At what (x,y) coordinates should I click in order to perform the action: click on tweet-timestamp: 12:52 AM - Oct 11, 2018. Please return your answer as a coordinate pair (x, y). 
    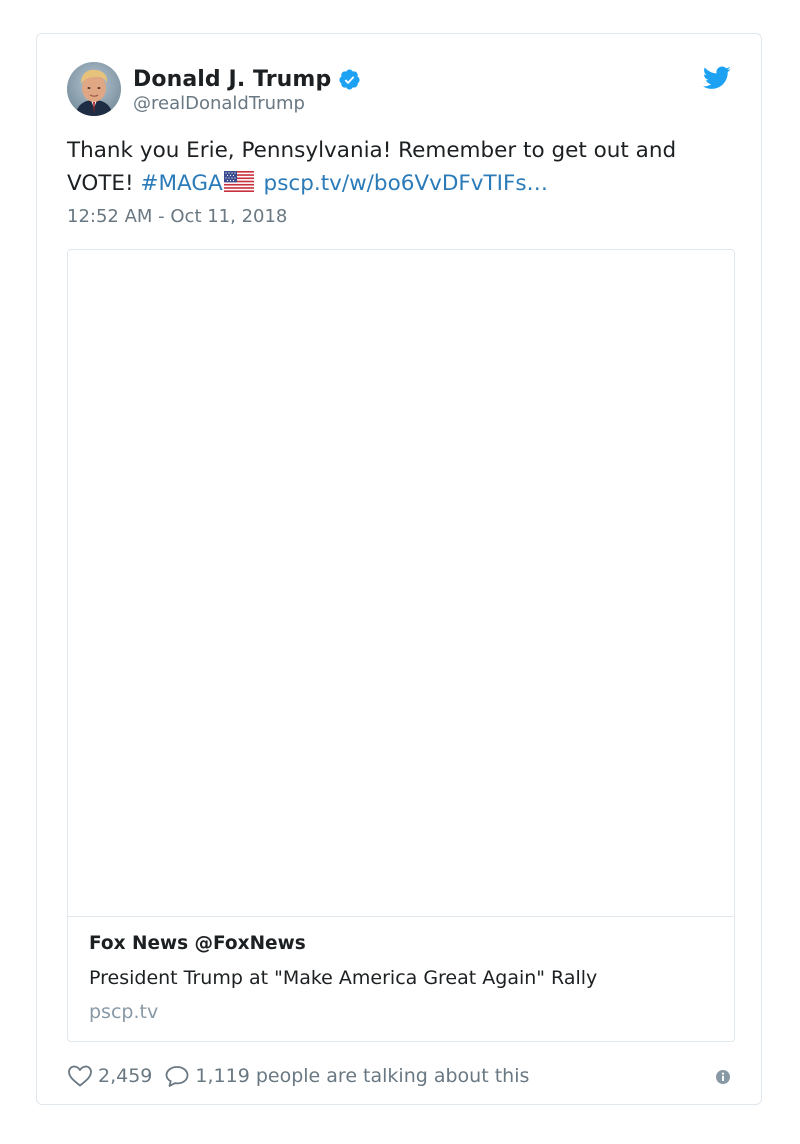
    Looking at the image, I should click on (177, 216).